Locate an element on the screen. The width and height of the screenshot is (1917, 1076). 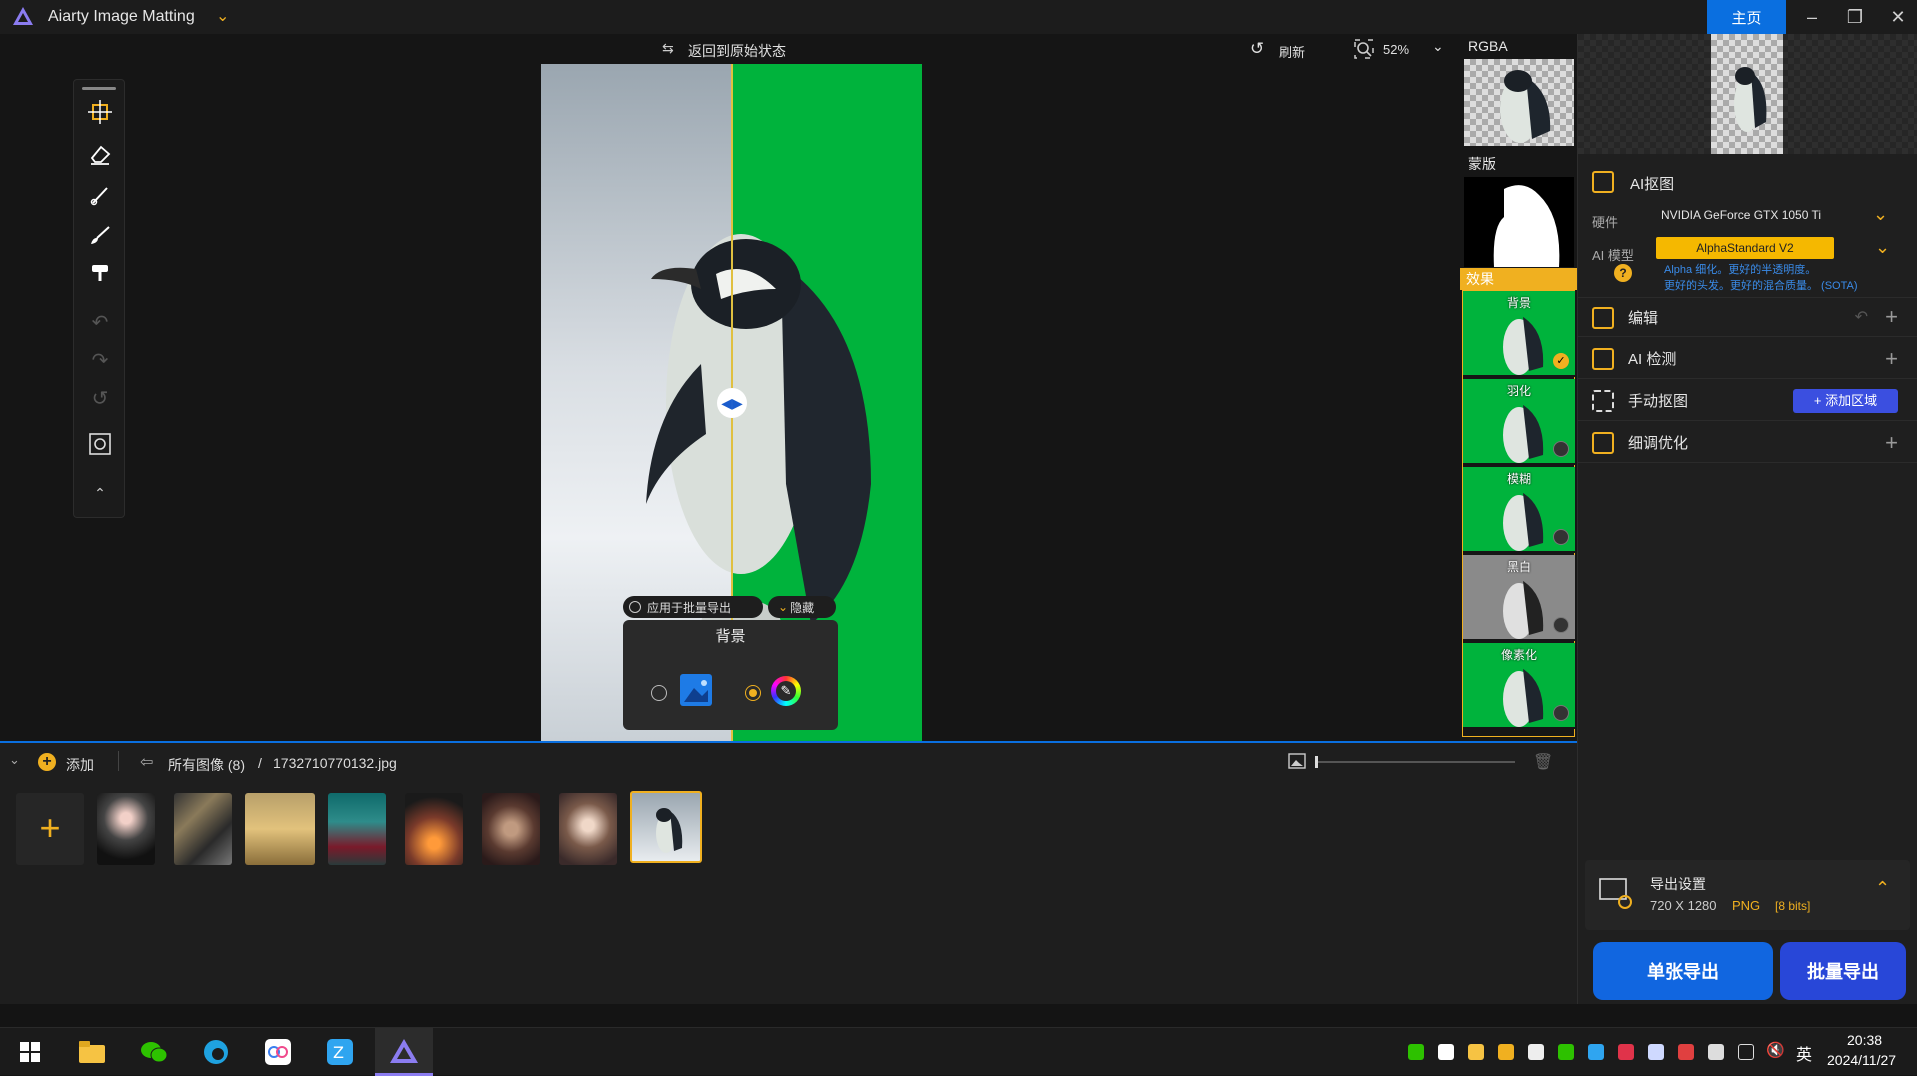
network-icon is located at coordinates (1746, 1052).